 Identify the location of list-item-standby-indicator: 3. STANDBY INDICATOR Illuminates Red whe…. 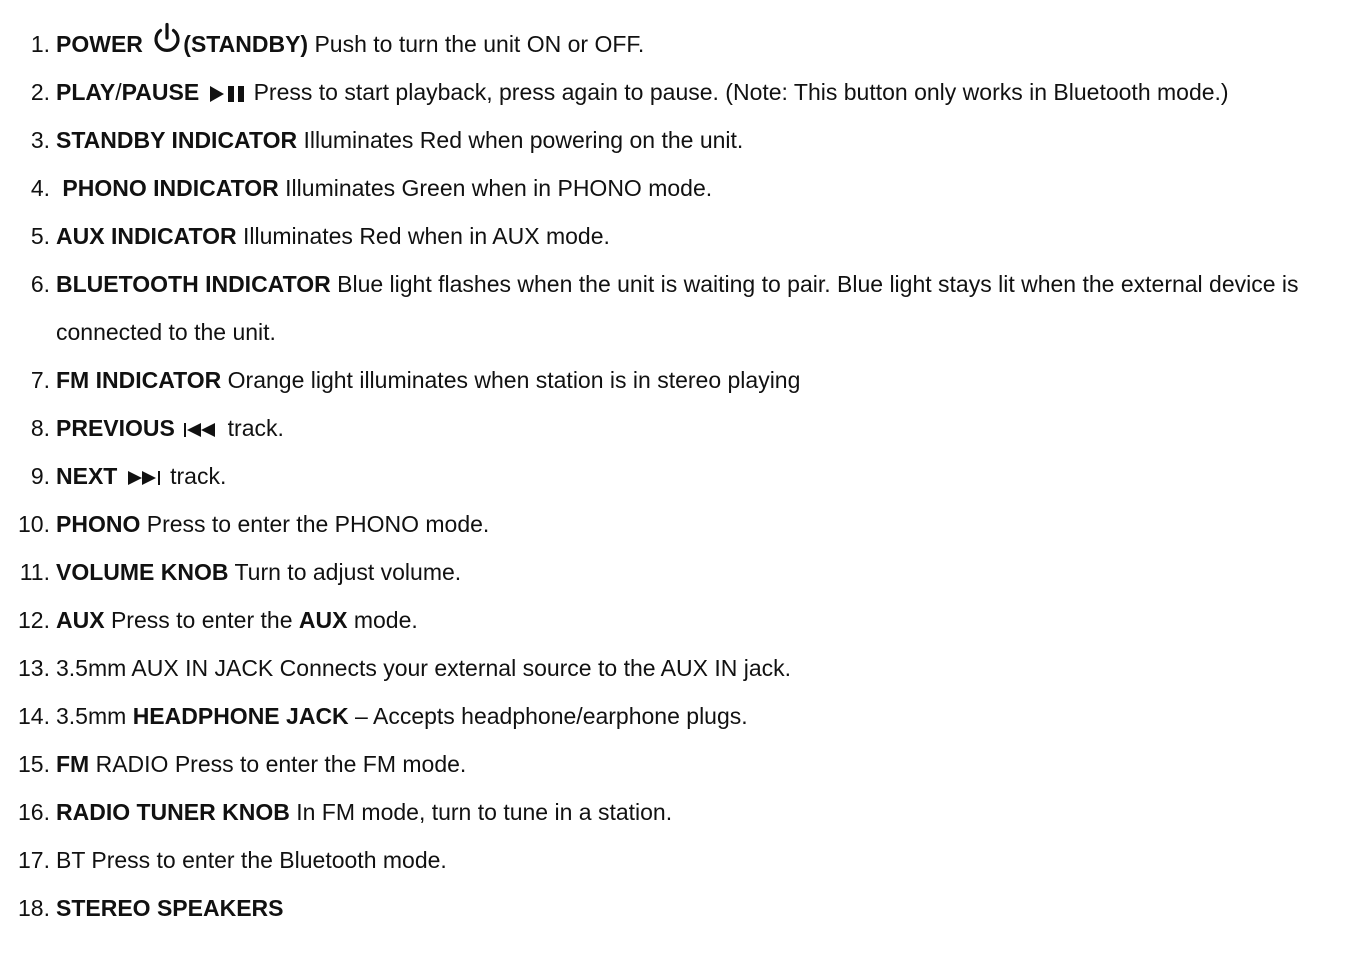
(674, 140).